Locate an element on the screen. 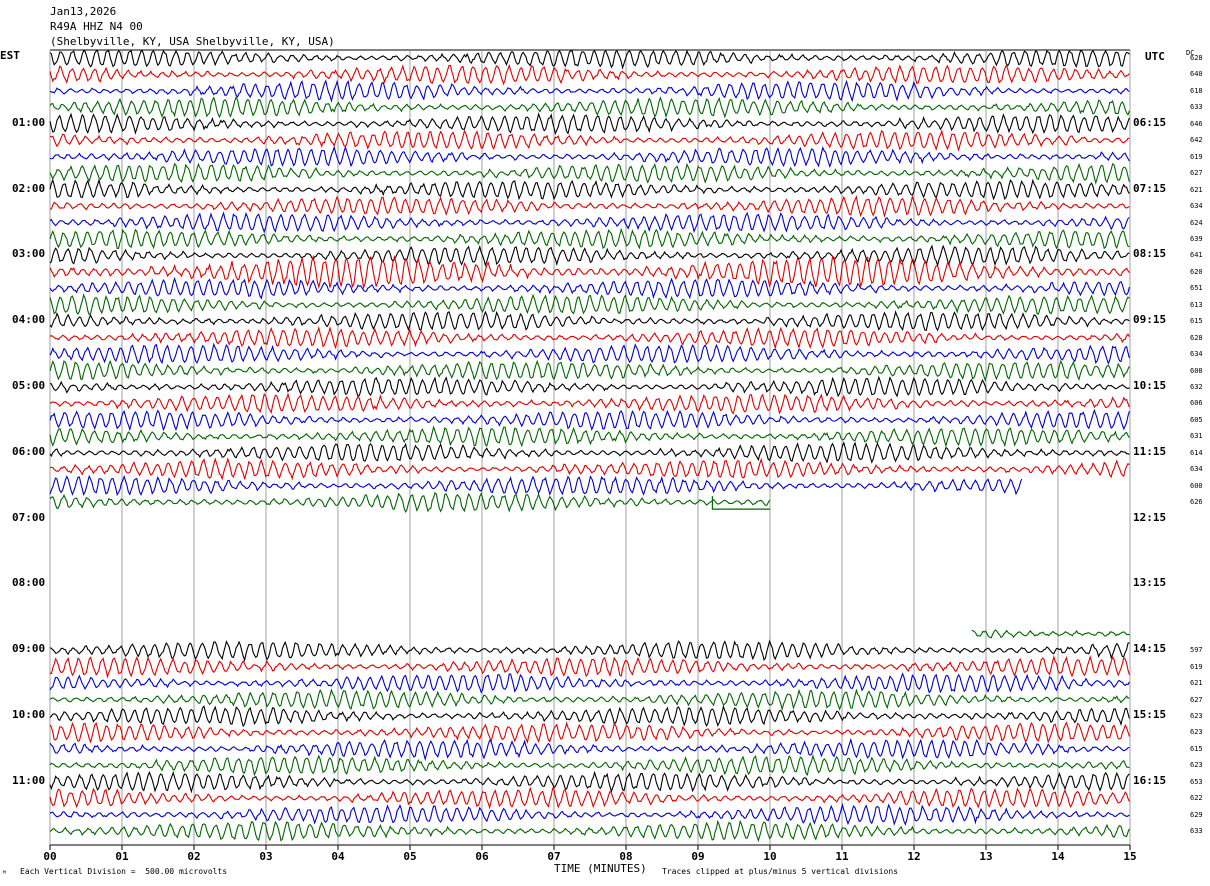  x-tick-label-09: 09 is located at coordinates (697, 856).